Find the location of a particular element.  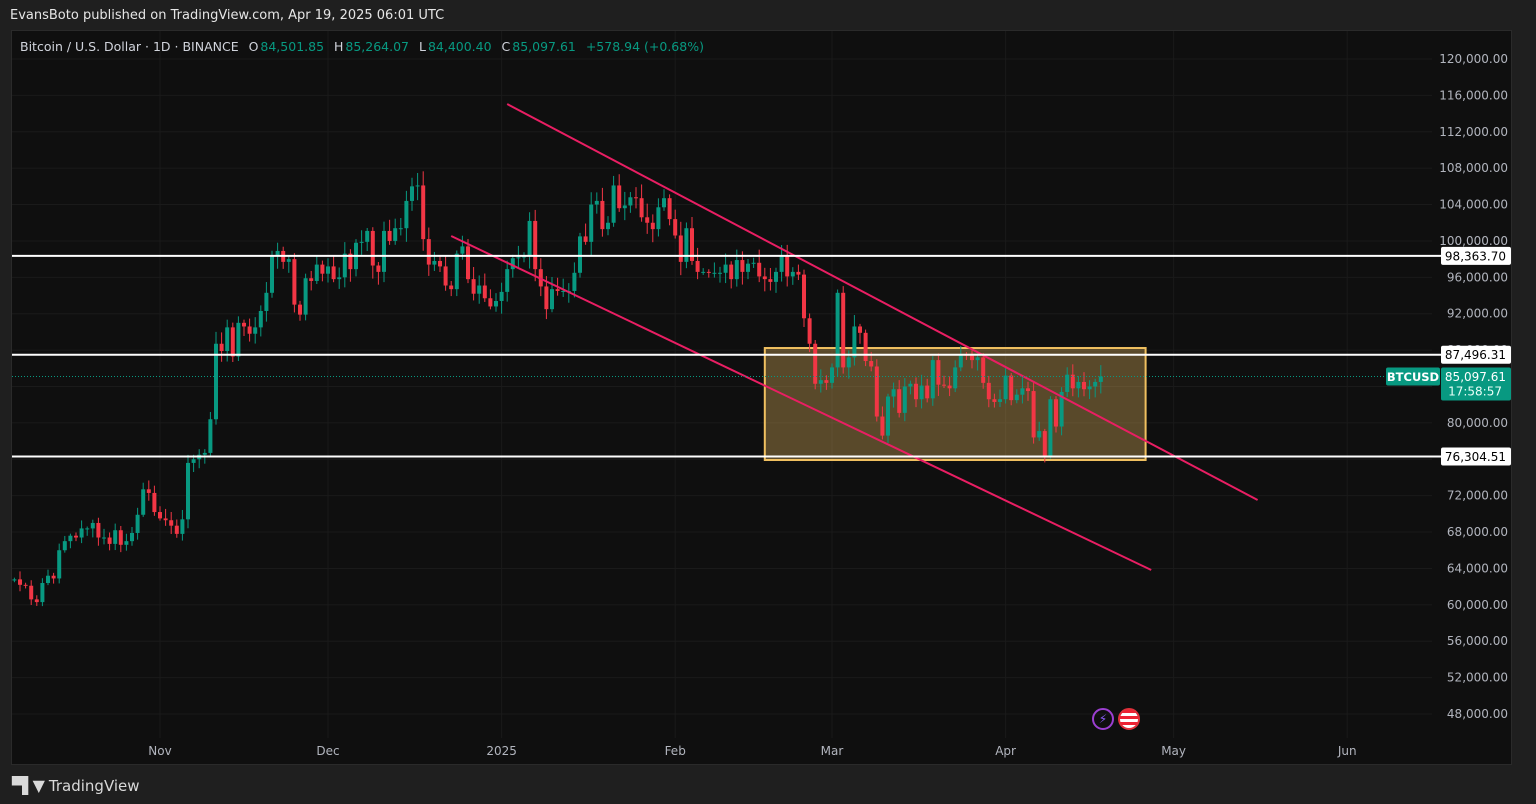

y-tick-label: 80,000.00 is located at coordinates (1477, 423).